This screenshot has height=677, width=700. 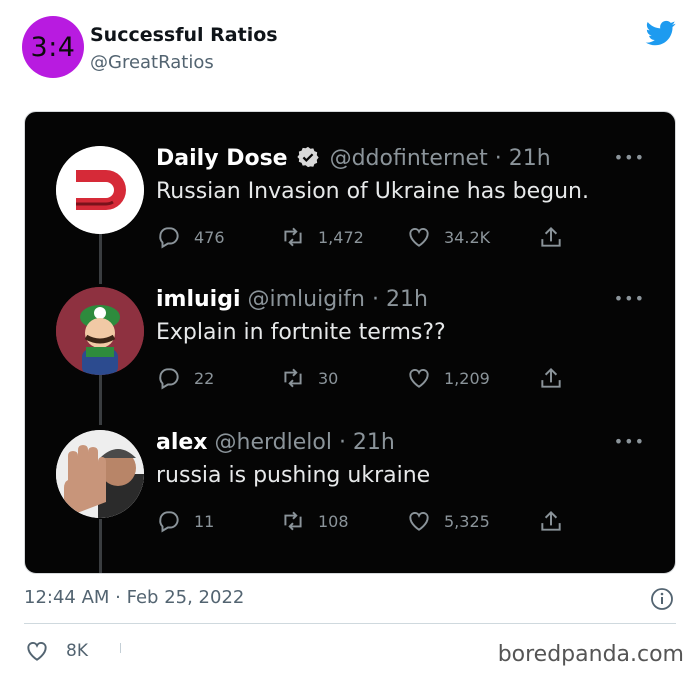 I want to click on daily-dose-logo-icon, so click(x=100, y=190).